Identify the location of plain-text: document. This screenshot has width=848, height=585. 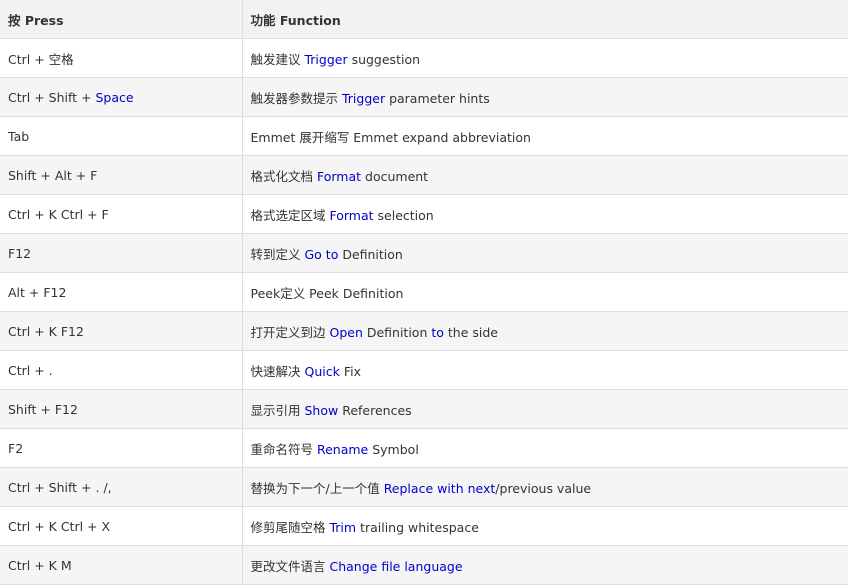
(395, 176).